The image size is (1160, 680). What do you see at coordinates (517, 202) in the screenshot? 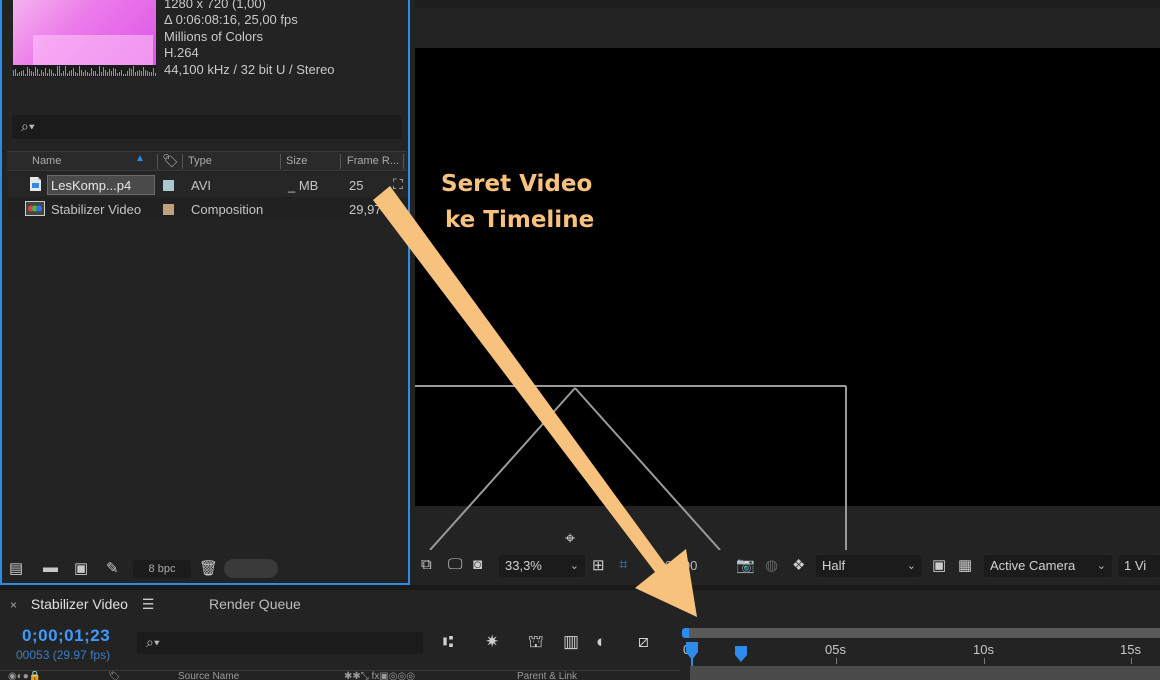
I see `annotation-text: Seret Video ke Timeline` at bounding box center [517, 202].